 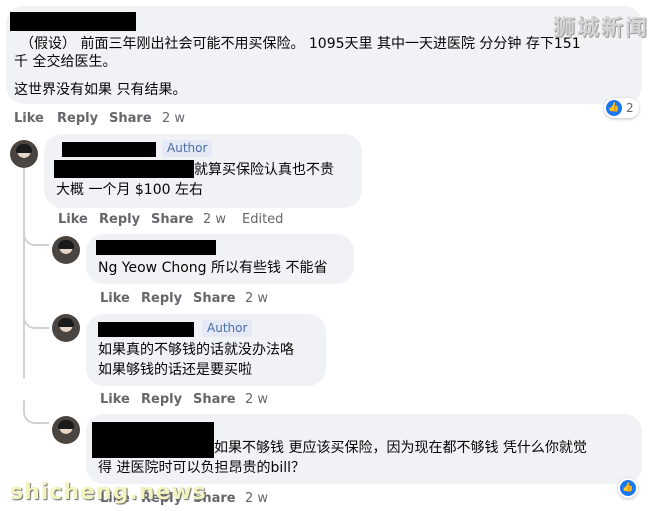 I want to click on comment-text-line: 这世界没有如果 只有结果。, so click(x=100, y=90).